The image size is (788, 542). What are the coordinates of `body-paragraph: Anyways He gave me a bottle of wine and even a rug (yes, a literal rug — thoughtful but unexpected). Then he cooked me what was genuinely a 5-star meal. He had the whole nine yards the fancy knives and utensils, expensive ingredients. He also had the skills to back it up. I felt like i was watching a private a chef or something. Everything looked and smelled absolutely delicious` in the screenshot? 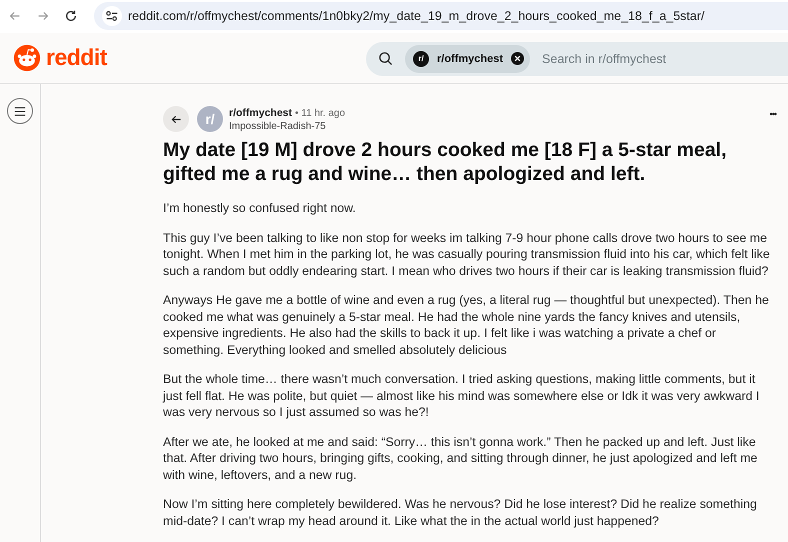 It's located at (466, 325).